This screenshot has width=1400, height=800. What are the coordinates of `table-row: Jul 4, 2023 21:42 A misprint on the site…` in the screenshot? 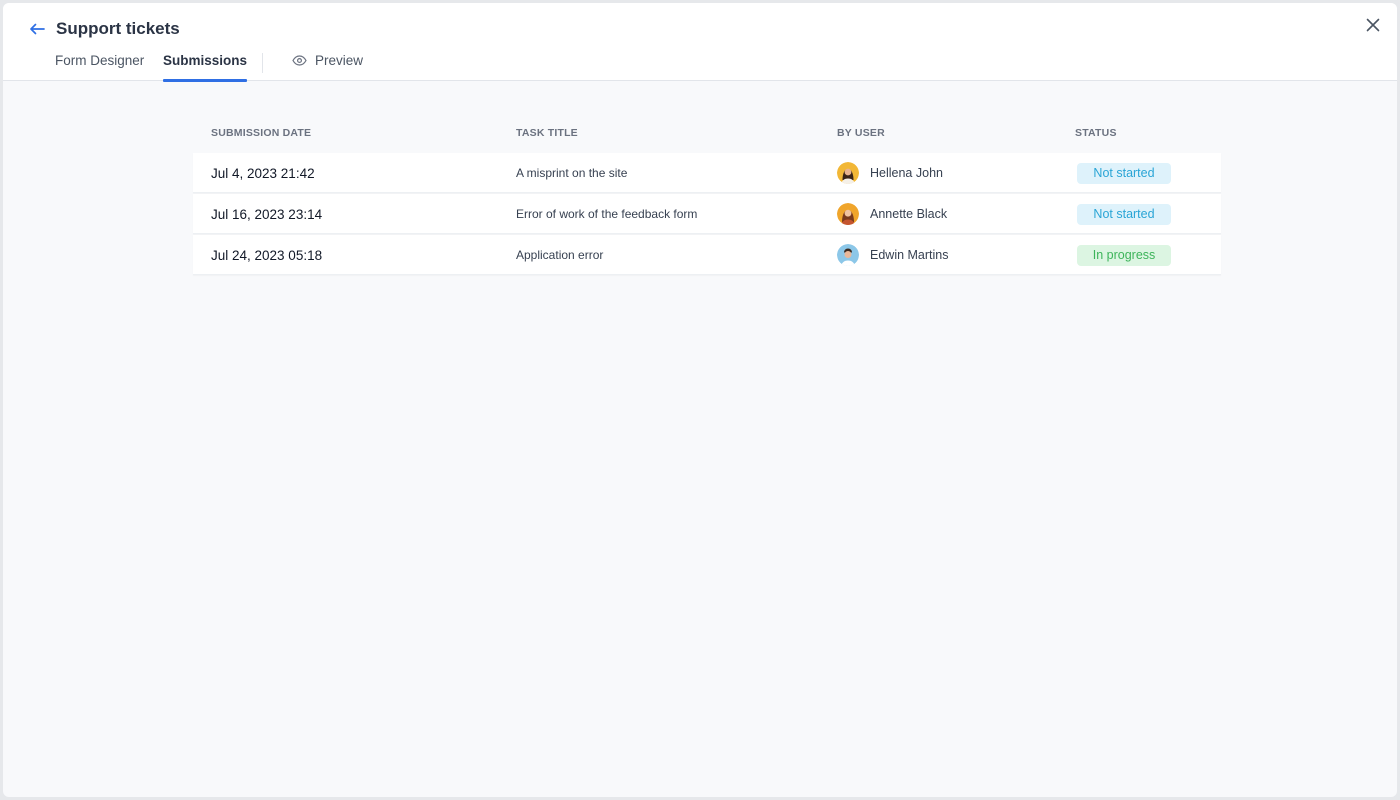 It's located at (707, 173).